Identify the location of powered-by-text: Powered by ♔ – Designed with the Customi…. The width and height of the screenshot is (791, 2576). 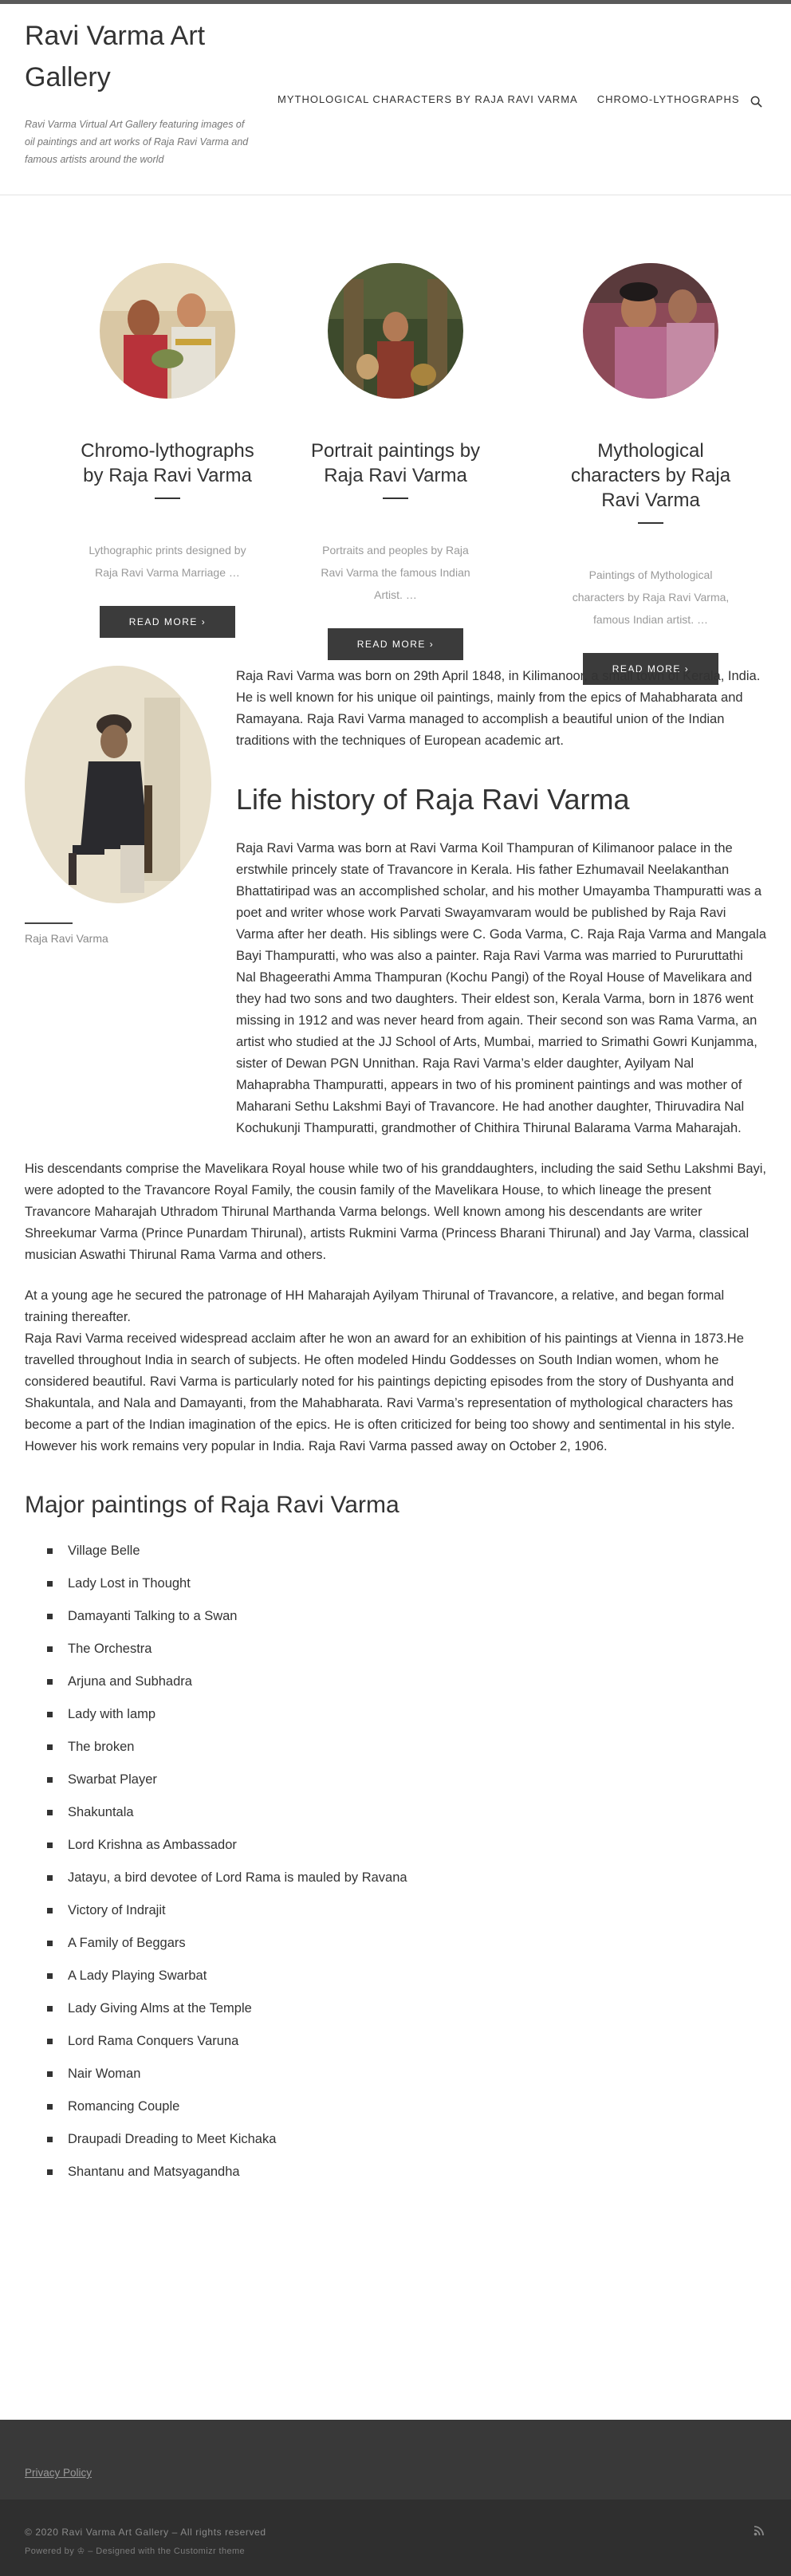
(135, 2551).